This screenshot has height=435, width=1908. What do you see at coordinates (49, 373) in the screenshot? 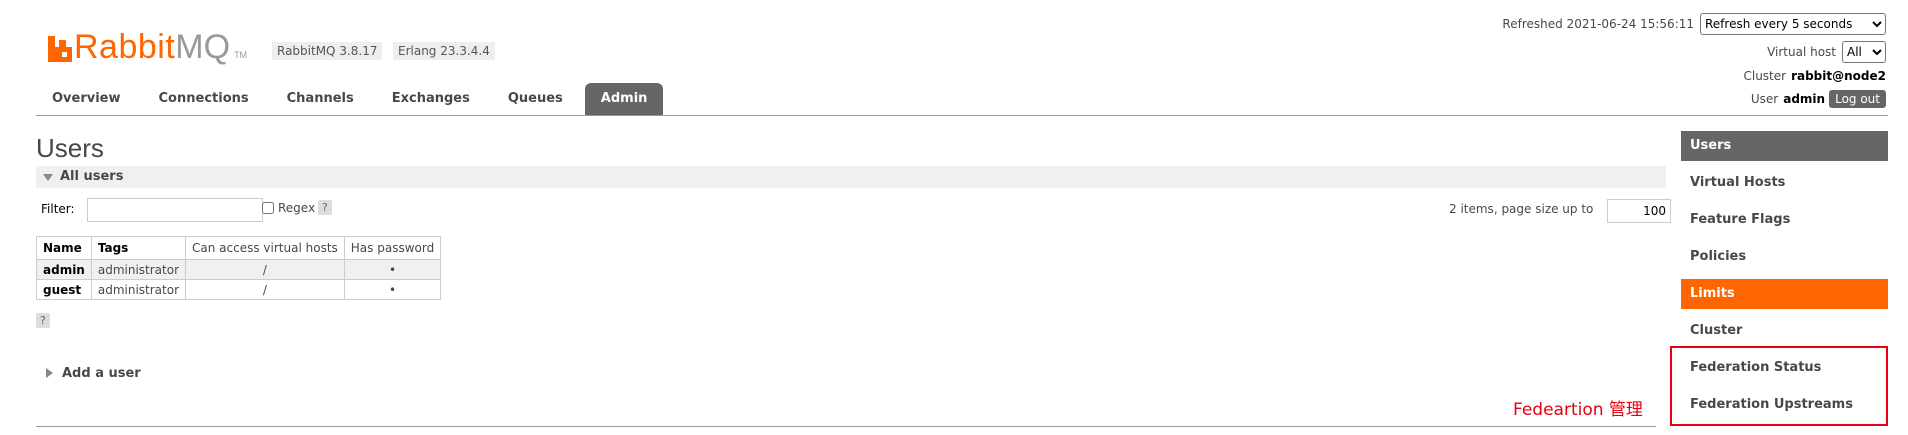
I see `expand-arrow-icon` at bounding box center [49, 373].